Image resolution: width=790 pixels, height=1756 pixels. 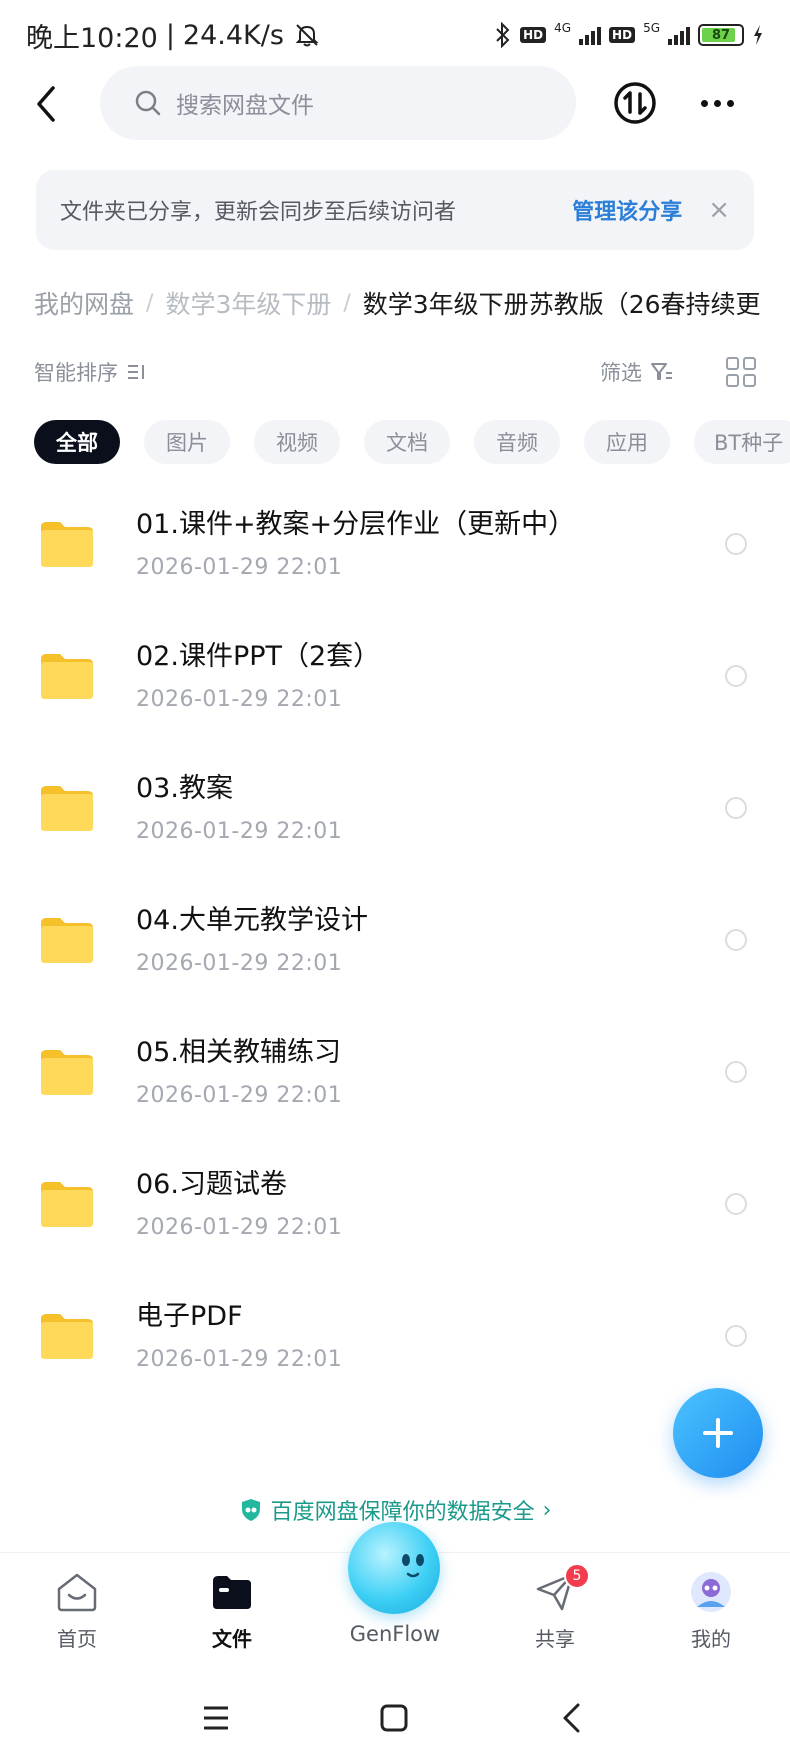 I want to click on chevron-left-icon, so click(x=46, y=104).